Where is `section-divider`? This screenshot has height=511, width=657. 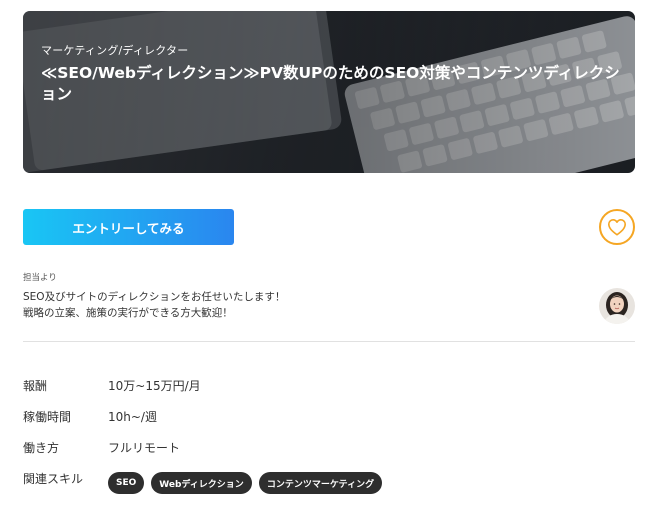 section-divider is located at coordinates (329, 341).